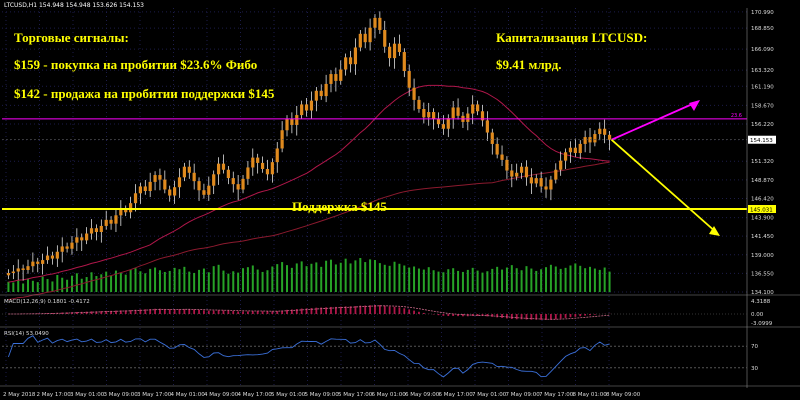  Describe the element at coordinates (221, 395) in the screenshot. I see `time-tick: 4 May 09:00` at that location.